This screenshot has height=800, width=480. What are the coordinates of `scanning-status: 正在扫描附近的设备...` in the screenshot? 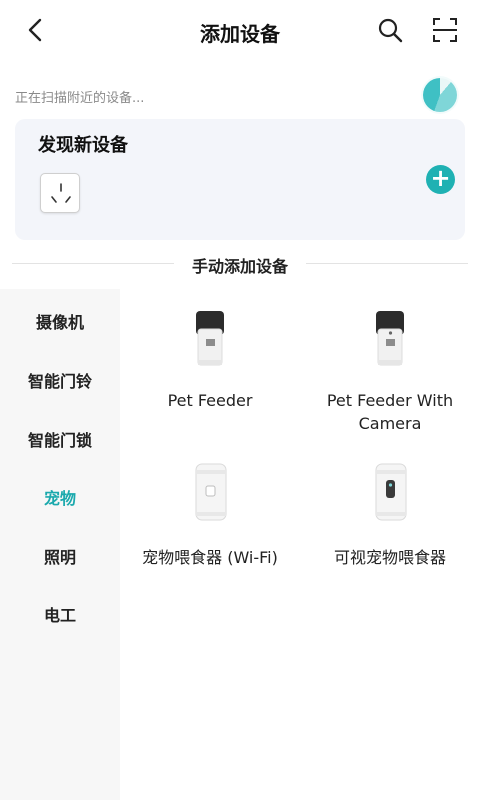 It's located at (240, 95).